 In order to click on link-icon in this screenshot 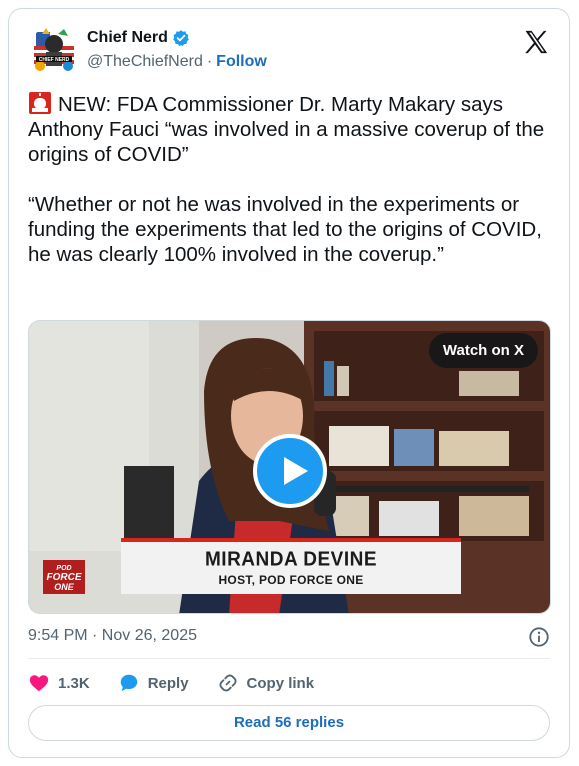, I will do `click(228, 683)`.